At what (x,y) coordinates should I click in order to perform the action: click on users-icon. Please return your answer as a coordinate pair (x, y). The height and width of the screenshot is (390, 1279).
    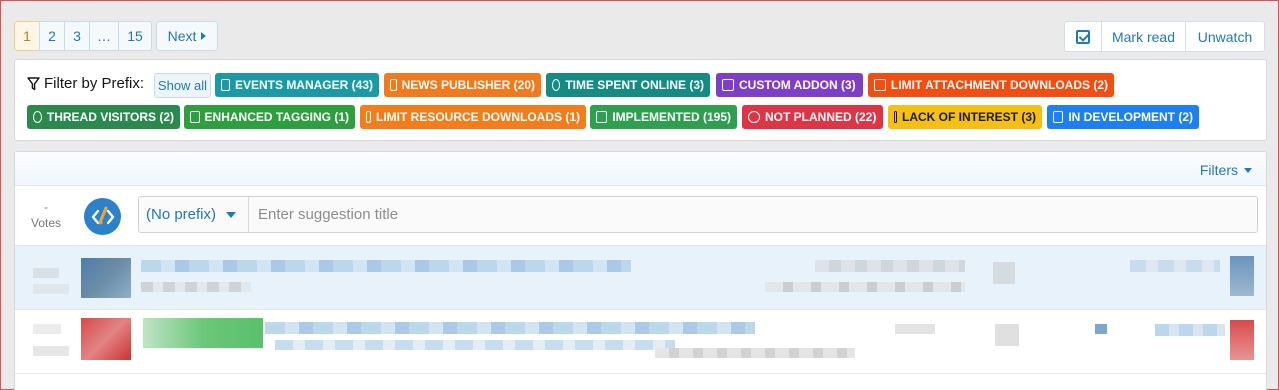
    Looking at the image, I should click on (37, 117).